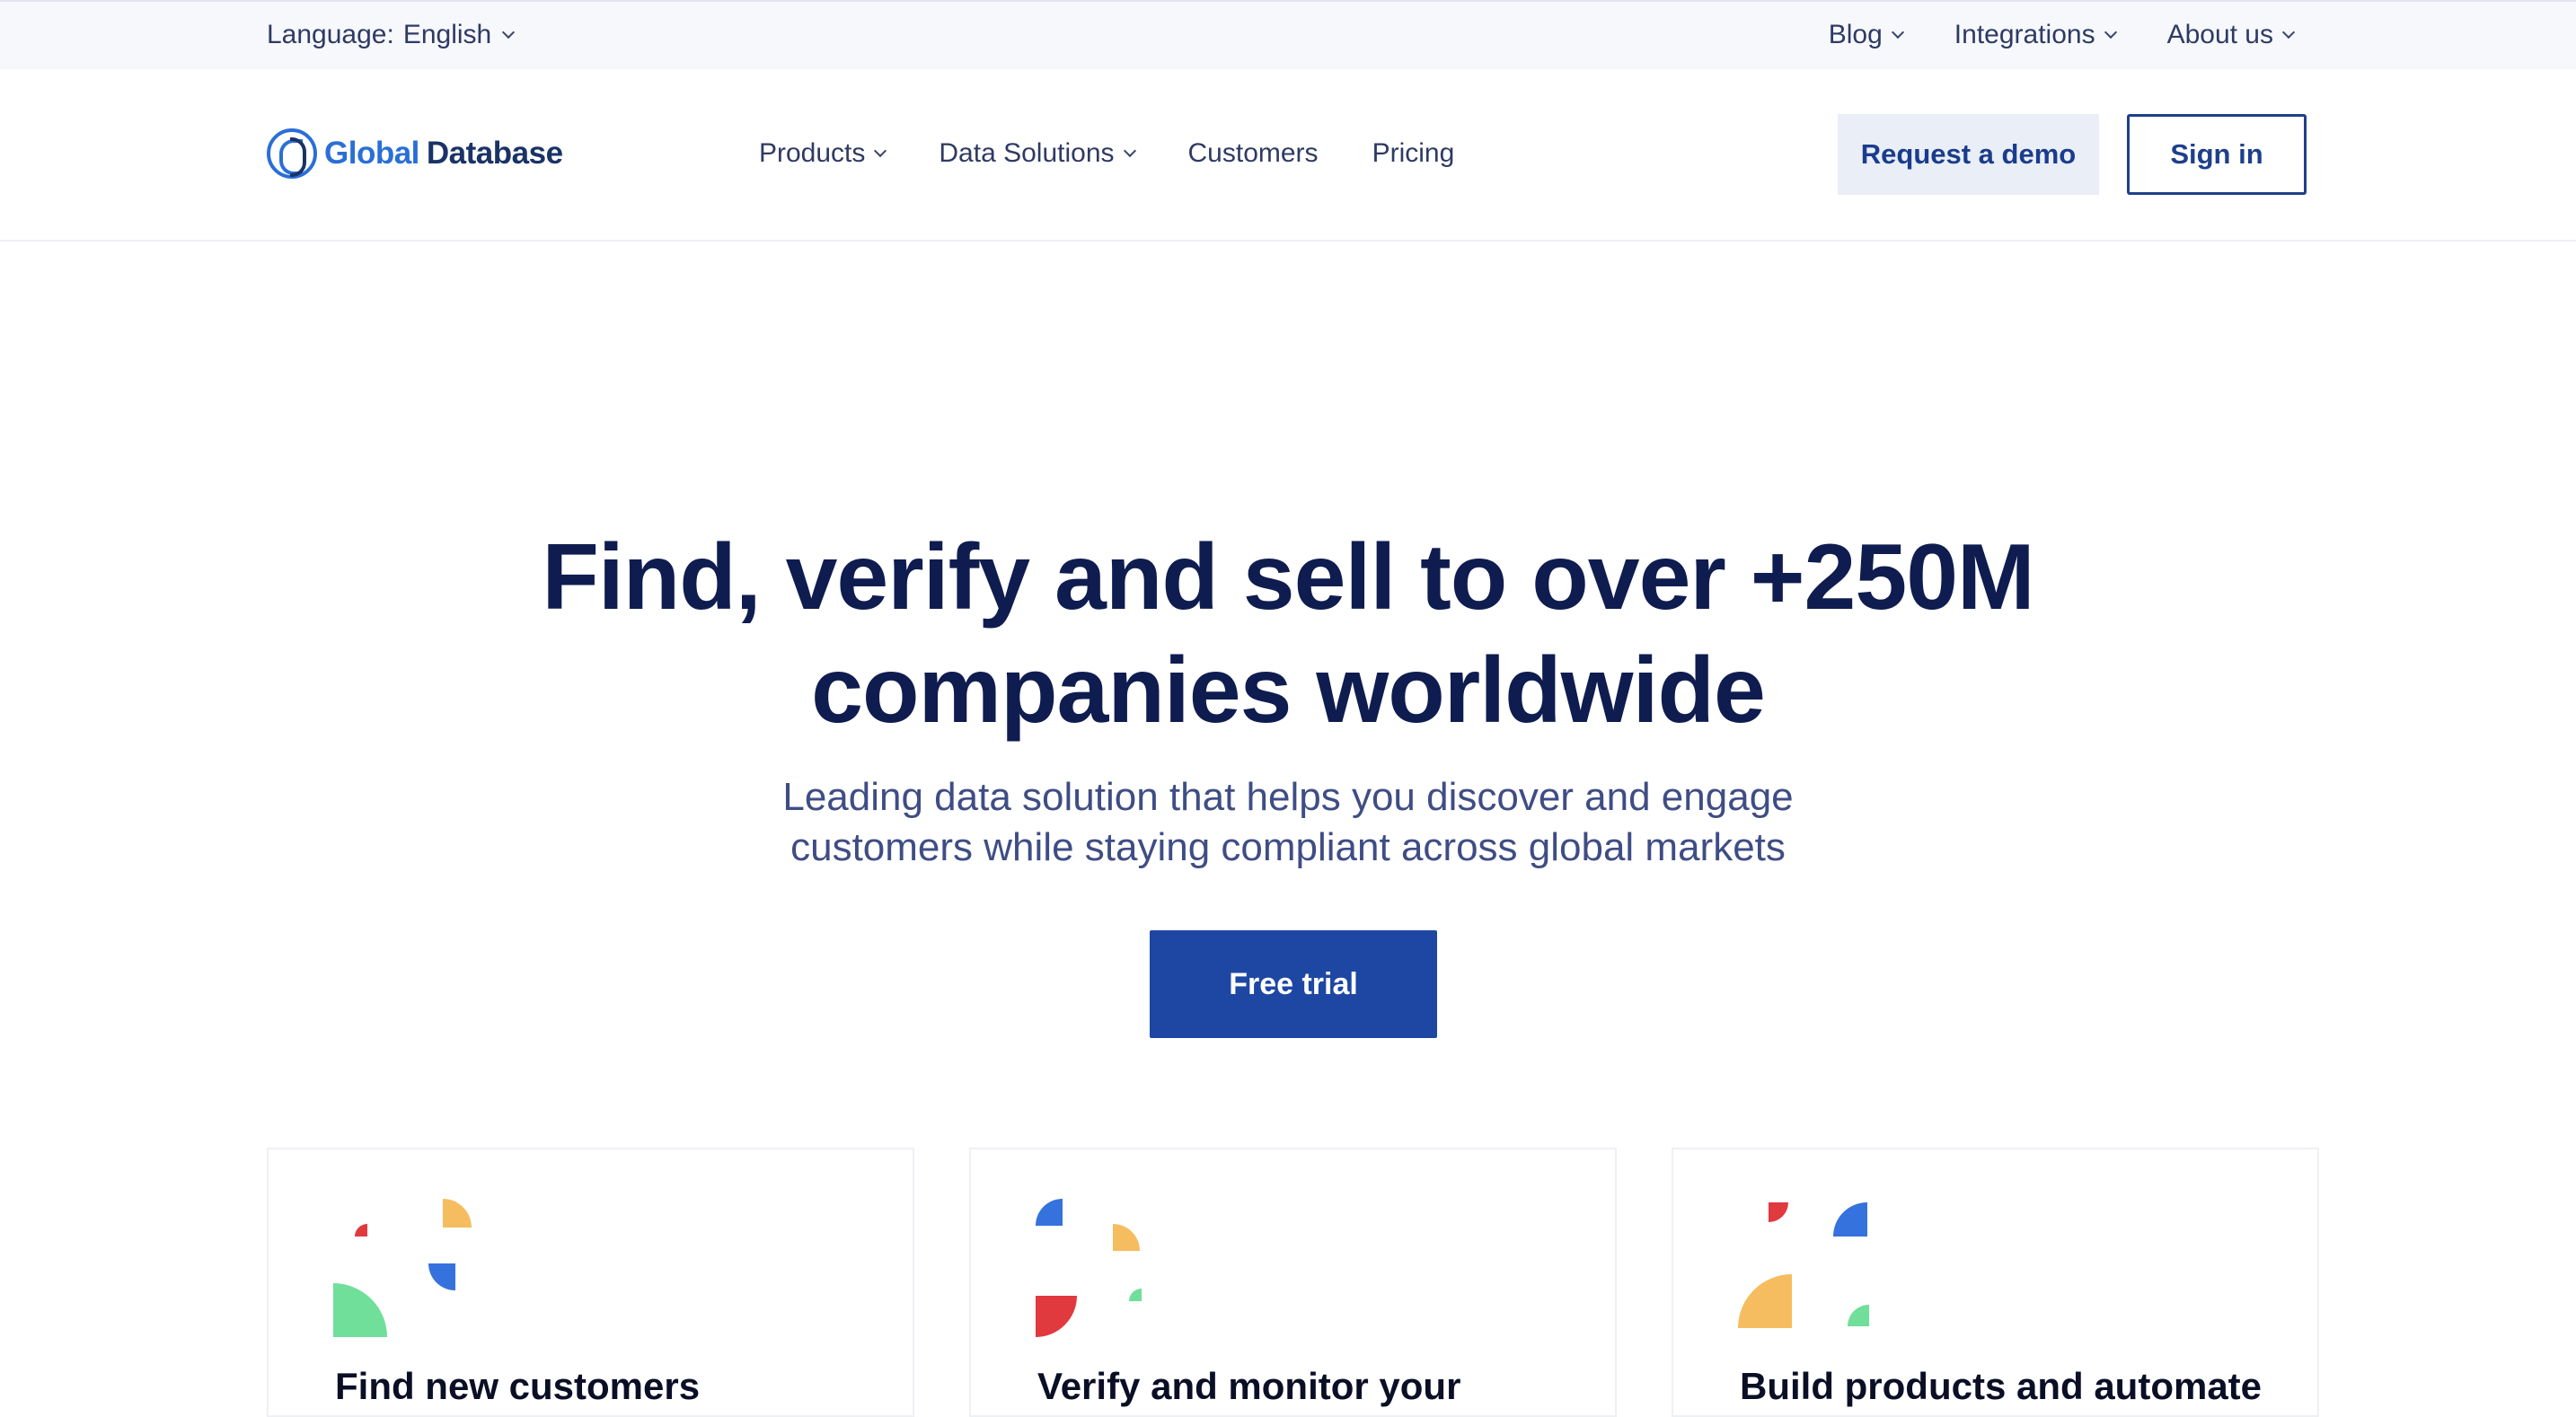  I want to click on menu-item-label: Pricing, so click(1413, 153).